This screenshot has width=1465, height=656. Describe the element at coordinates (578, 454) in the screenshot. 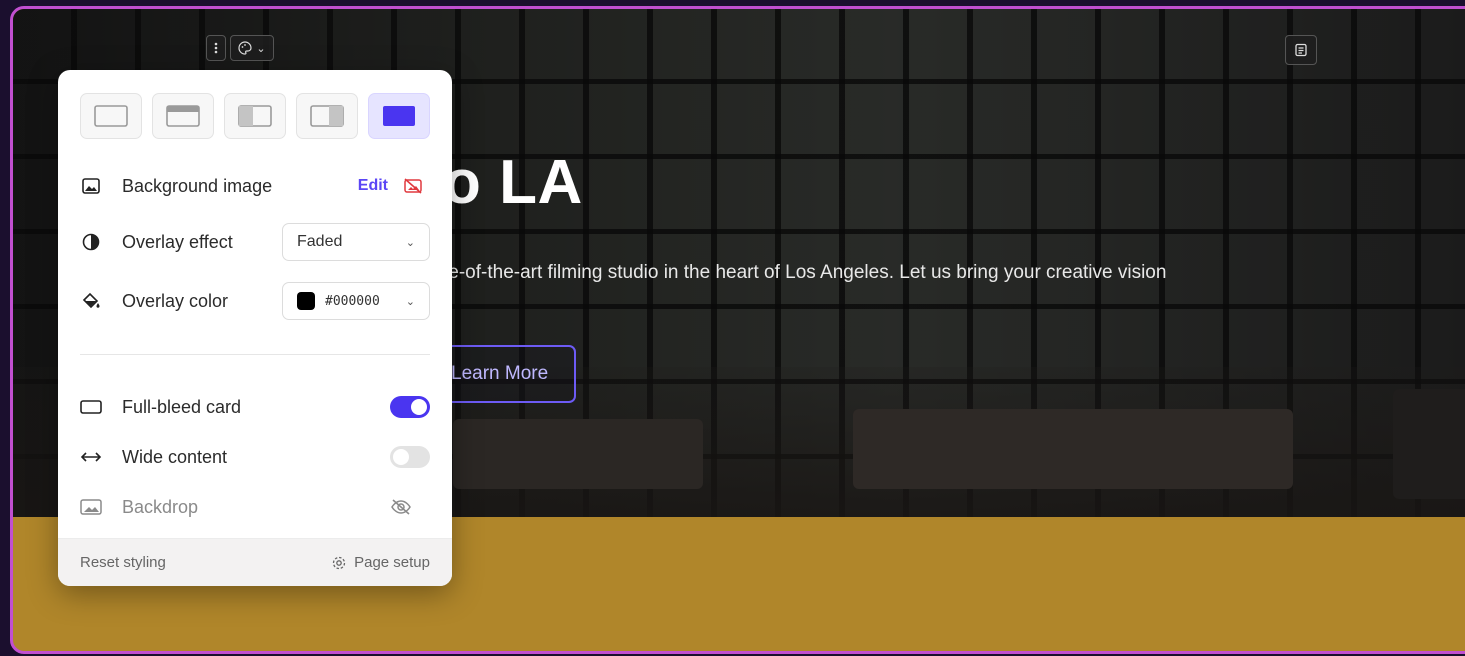

I see `sofa-decor-left` at that location.